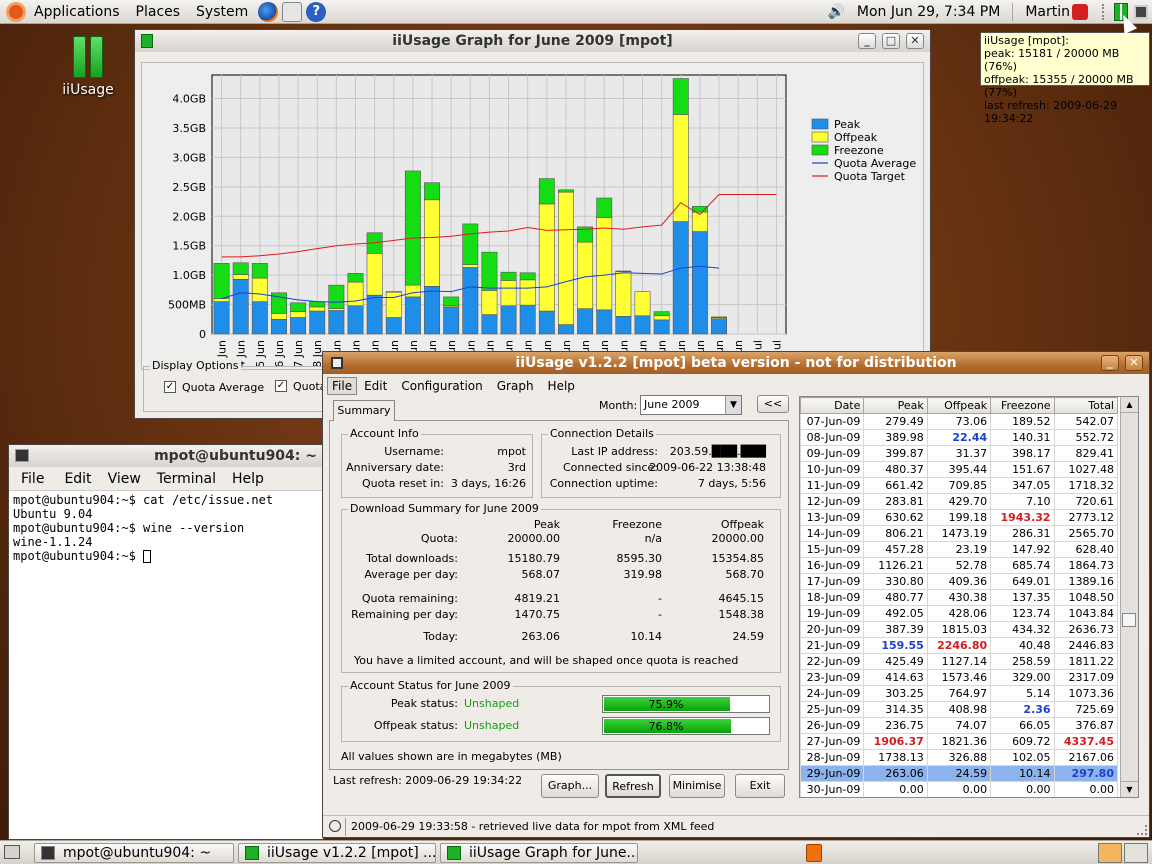 The height and width of the screenshot is (864, 1152). I want to click on table-col-header: Peak, so click(895, 405).